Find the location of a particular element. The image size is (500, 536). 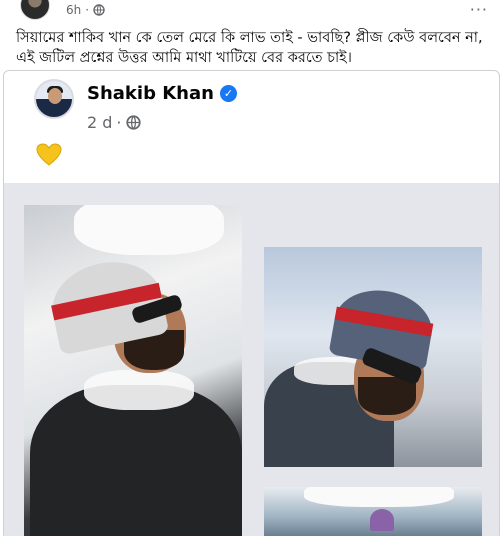

yellow-heart-icon is located at coordinates (49, 154).